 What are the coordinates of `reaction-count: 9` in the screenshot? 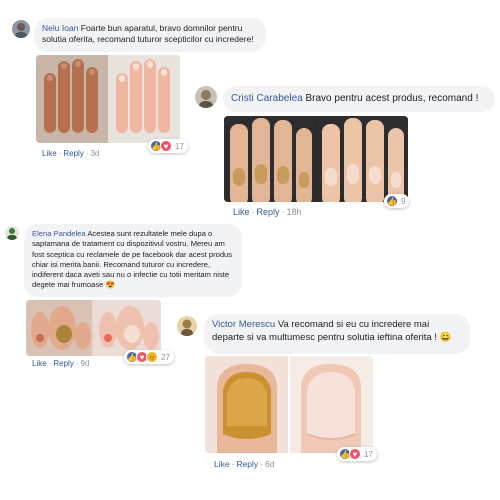 It's located at (403, 201).